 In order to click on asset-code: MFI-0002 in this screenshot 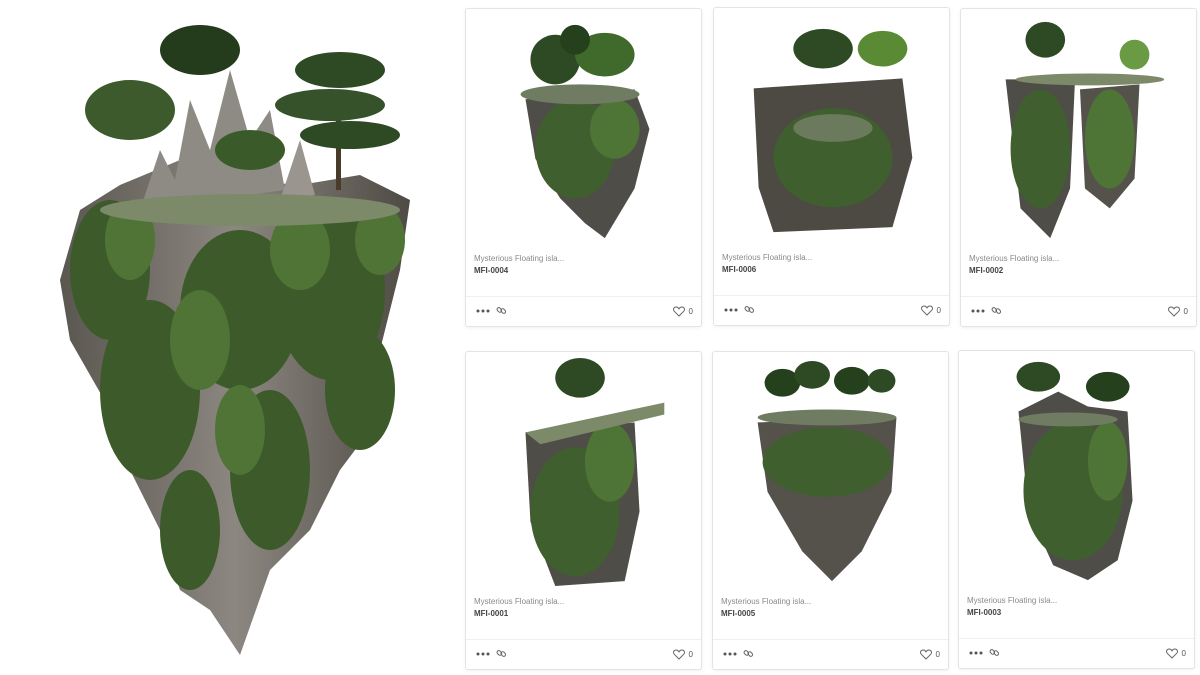, I will do `click(986, 270)`.